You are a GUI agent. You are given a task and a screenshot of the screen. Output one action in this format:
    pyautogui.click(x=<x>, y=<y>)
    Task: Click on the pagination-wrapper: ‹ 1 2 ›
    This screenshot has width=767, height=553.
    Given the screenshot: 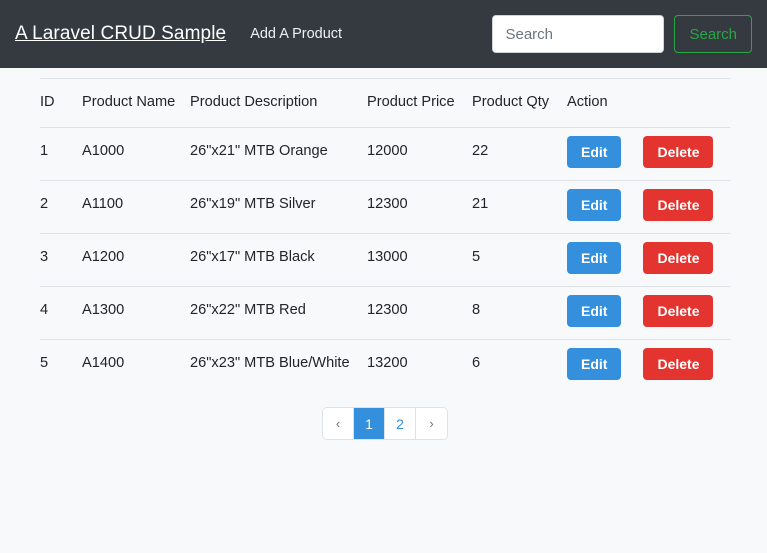 What is the action you would take?
    pyautogui.click(x=385, y=423)
    